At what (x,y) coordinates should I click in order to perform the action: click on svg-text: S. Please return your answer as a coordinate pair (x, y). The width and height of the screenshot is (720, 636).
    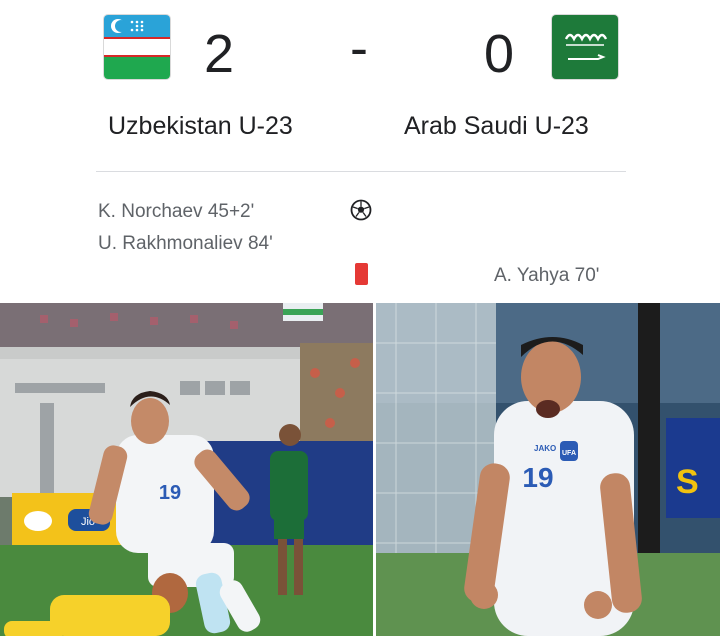
    Looking at the image, I should click on (687, 482).